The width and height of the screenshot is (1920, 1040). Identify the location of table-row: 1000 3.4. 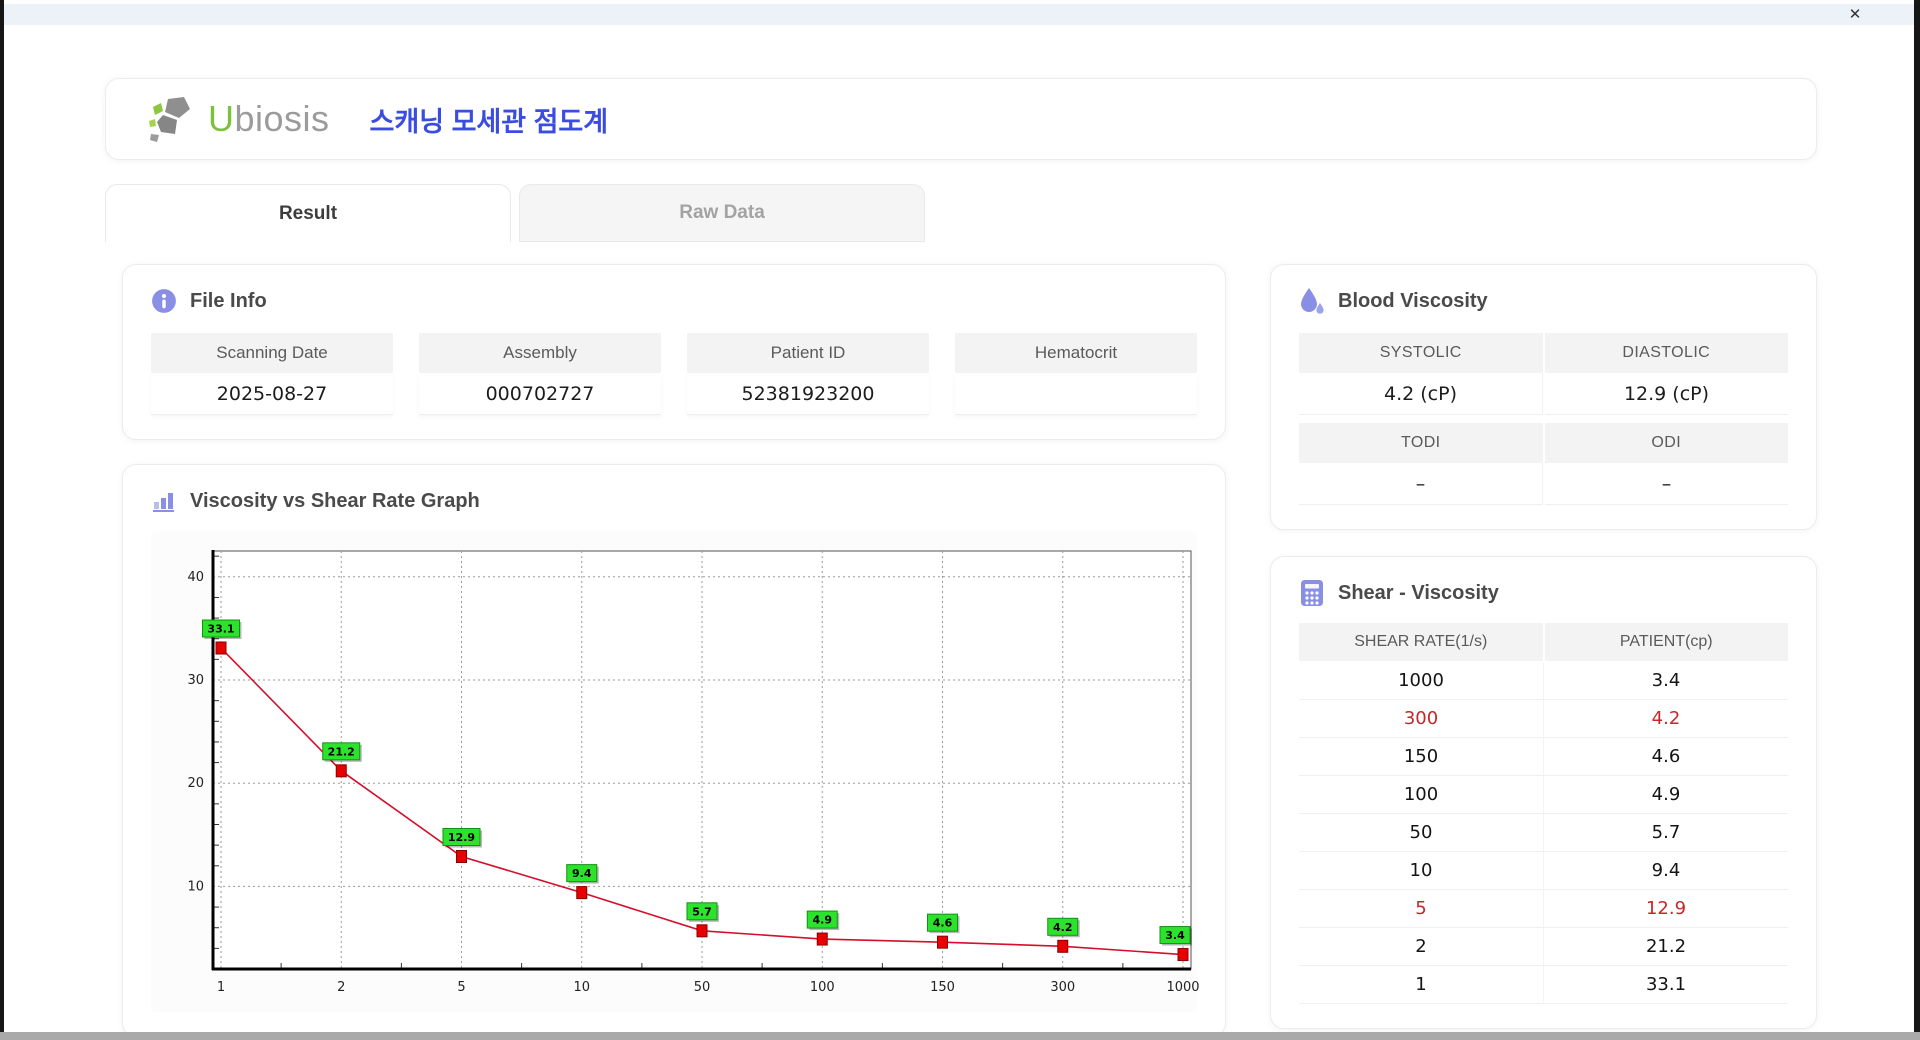
(1543, 681).